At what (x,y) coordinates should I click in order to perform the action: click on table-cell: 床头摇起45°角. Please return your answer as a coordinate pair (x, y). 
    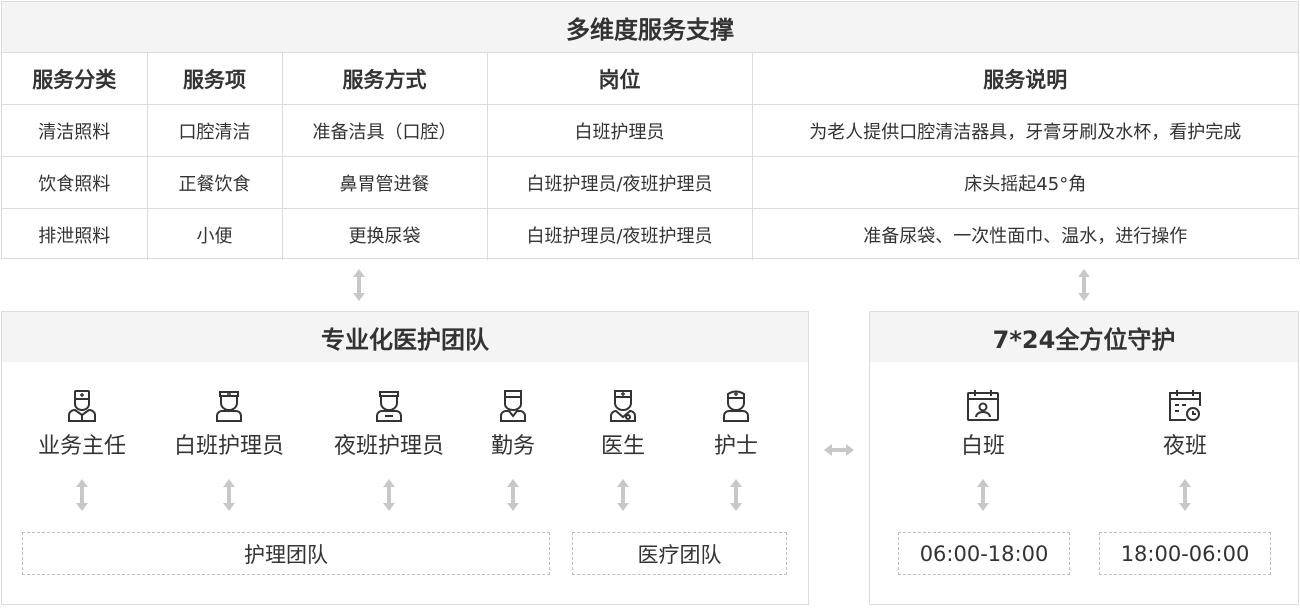
    Looking at the image, I should click on (1025, 182).